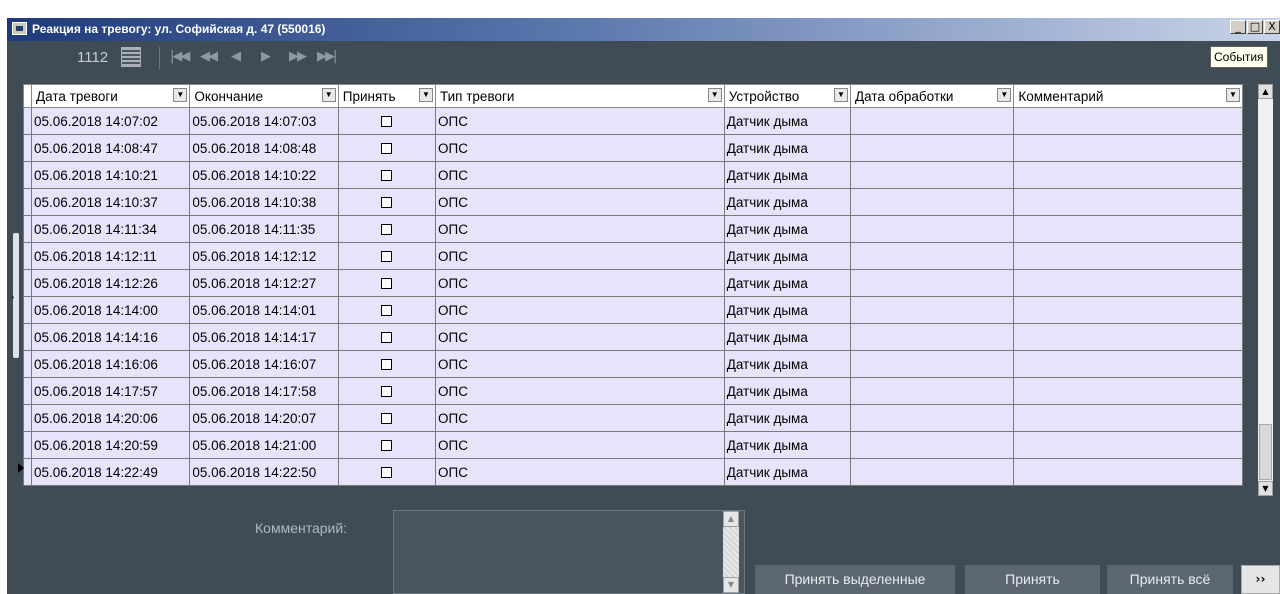 The image size is (1280, 594). Describe the element at coordinates (1260, 579) in the screenshot. I see `more-button: ››` at that location.